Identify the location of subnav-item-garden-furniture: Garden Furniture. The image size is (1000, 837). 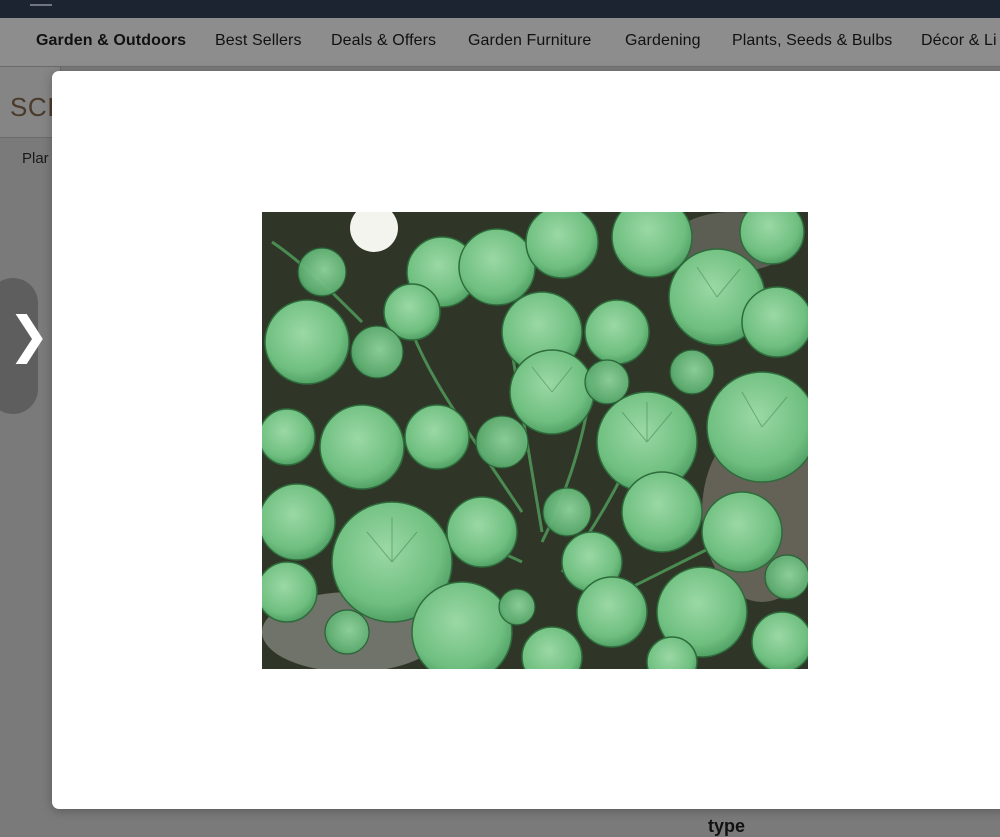
(529, 41).